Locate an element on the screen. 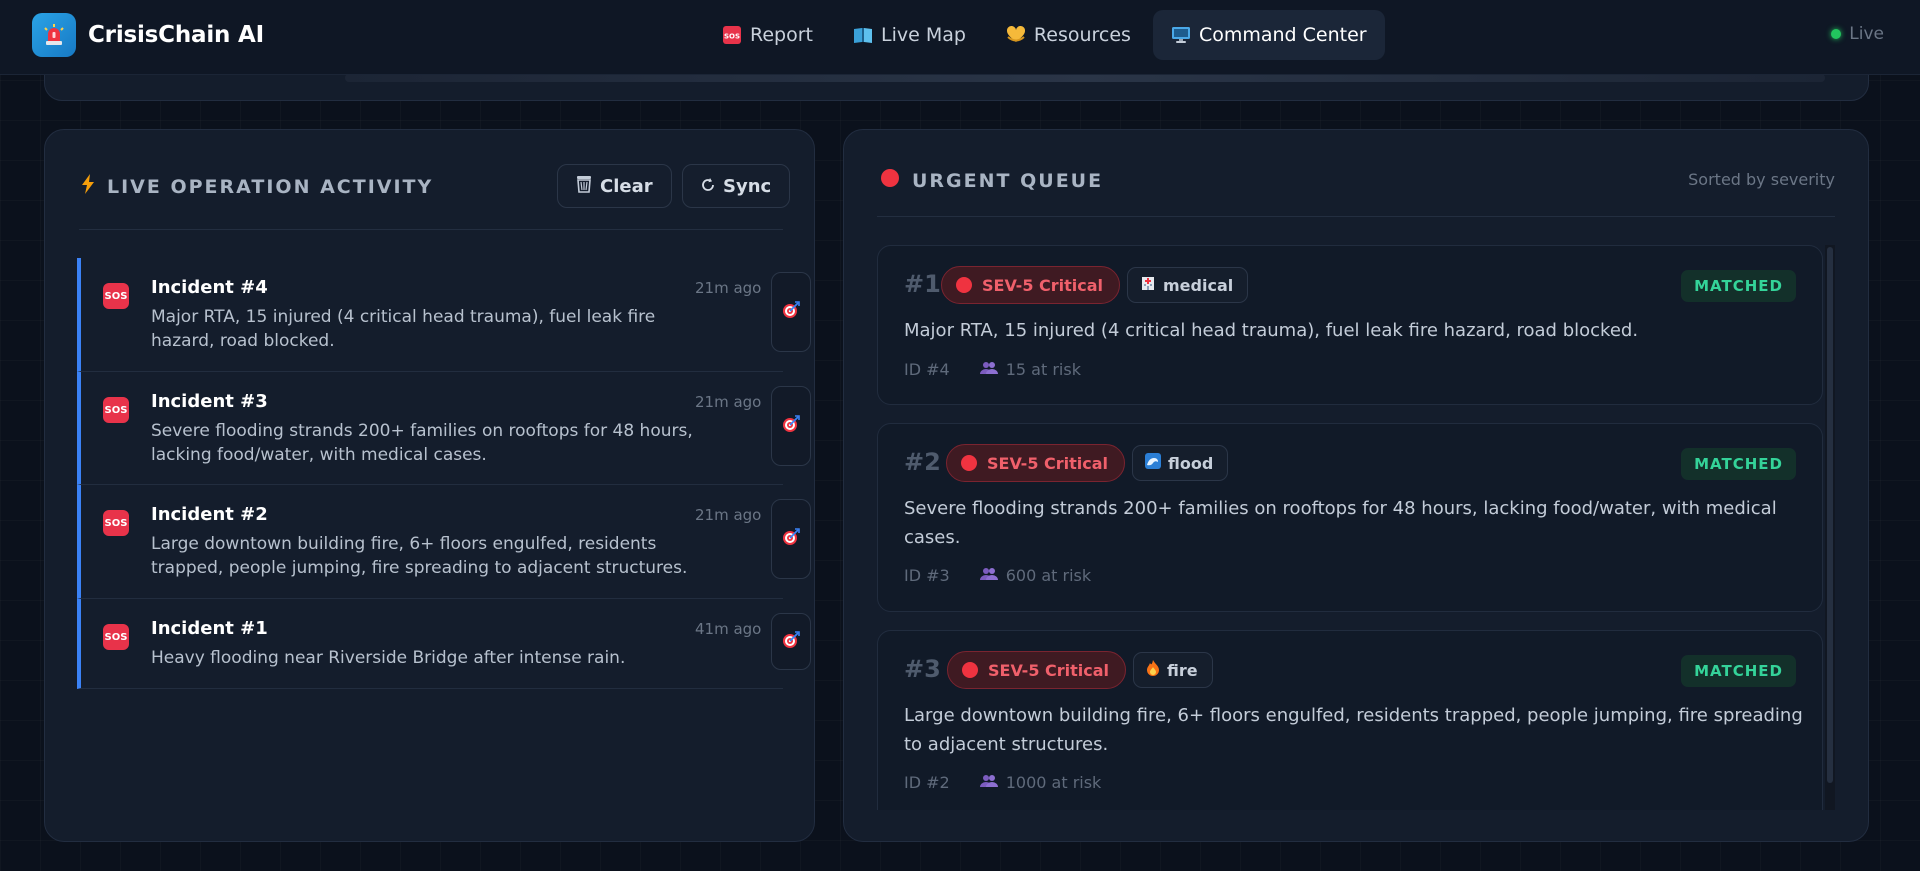 Image resolution: width=1920 pixels, height=871 pixels. nav-live-map: Live Map is located at coordinates (909, 35).